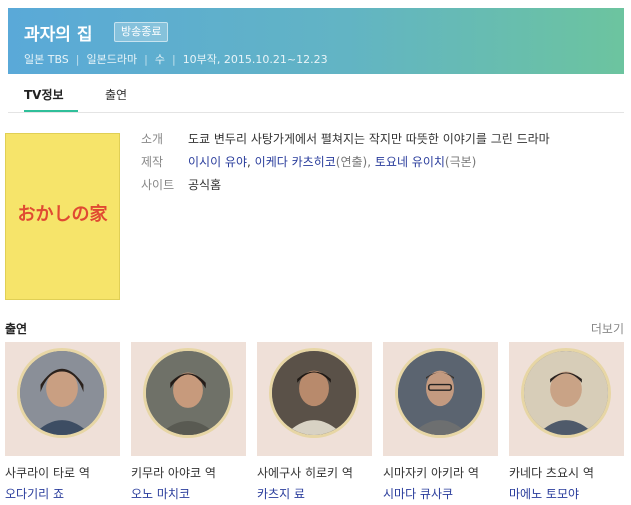  I want to click on cast-actor-link: 카츠지 료, so click(314, 493).